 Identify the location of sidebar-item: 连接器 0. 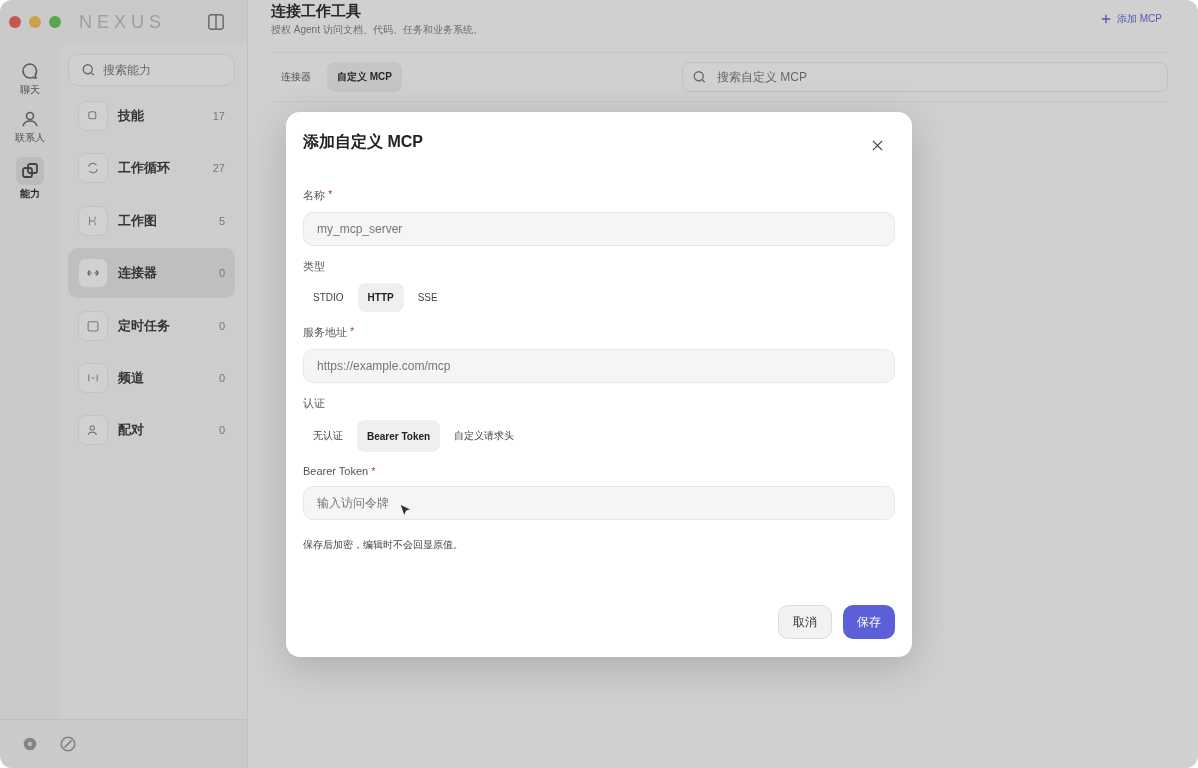
(151, 273).